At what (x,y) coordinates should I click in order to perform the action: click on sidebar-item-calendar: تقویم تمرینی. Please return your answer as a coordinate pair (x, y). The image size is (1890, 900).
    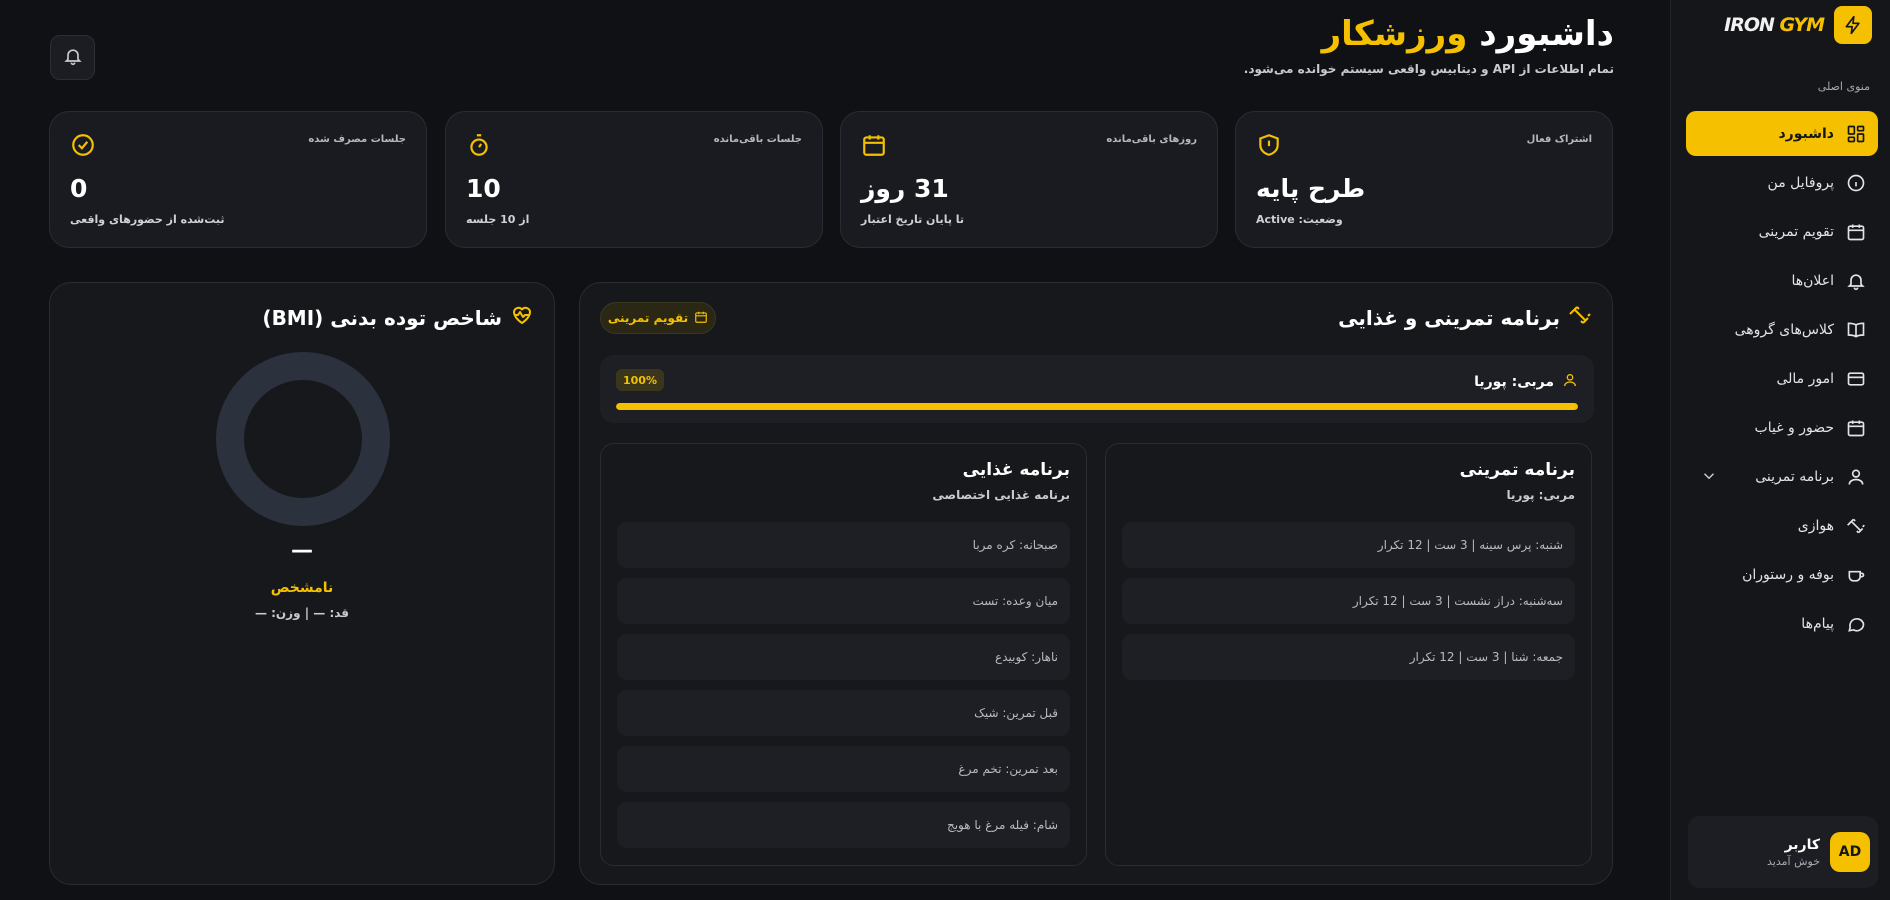
    Looking at the image, I should click on (1782, 231).